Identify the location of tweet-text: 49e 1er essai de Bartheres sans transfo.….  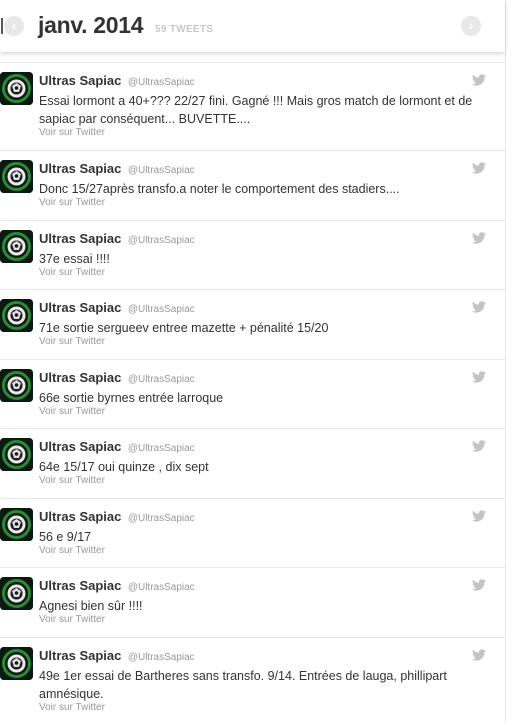
(243, 684).